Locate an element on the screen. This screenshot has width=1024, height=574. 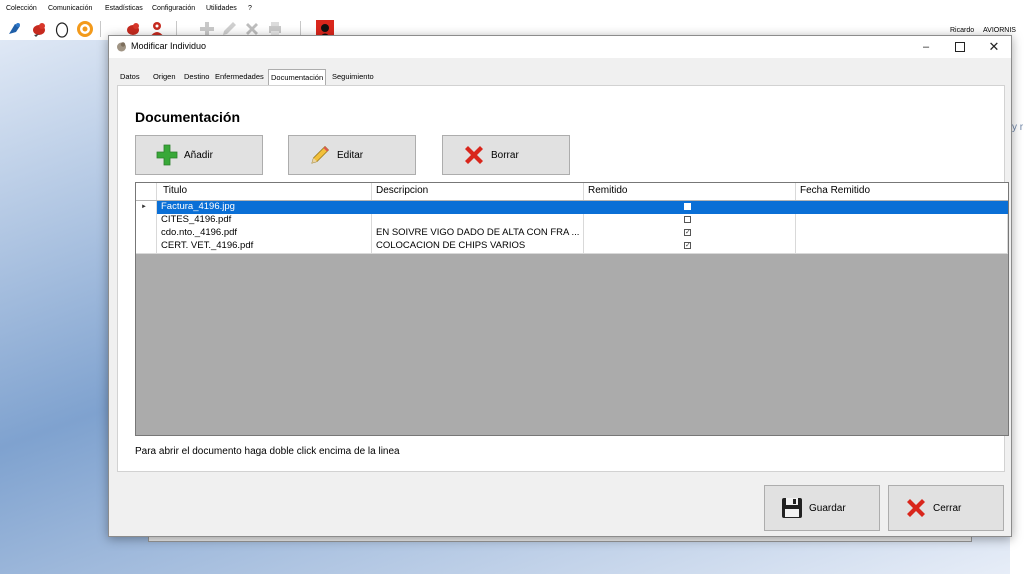
edit-button: Editar is located at coordinates (352, 155).